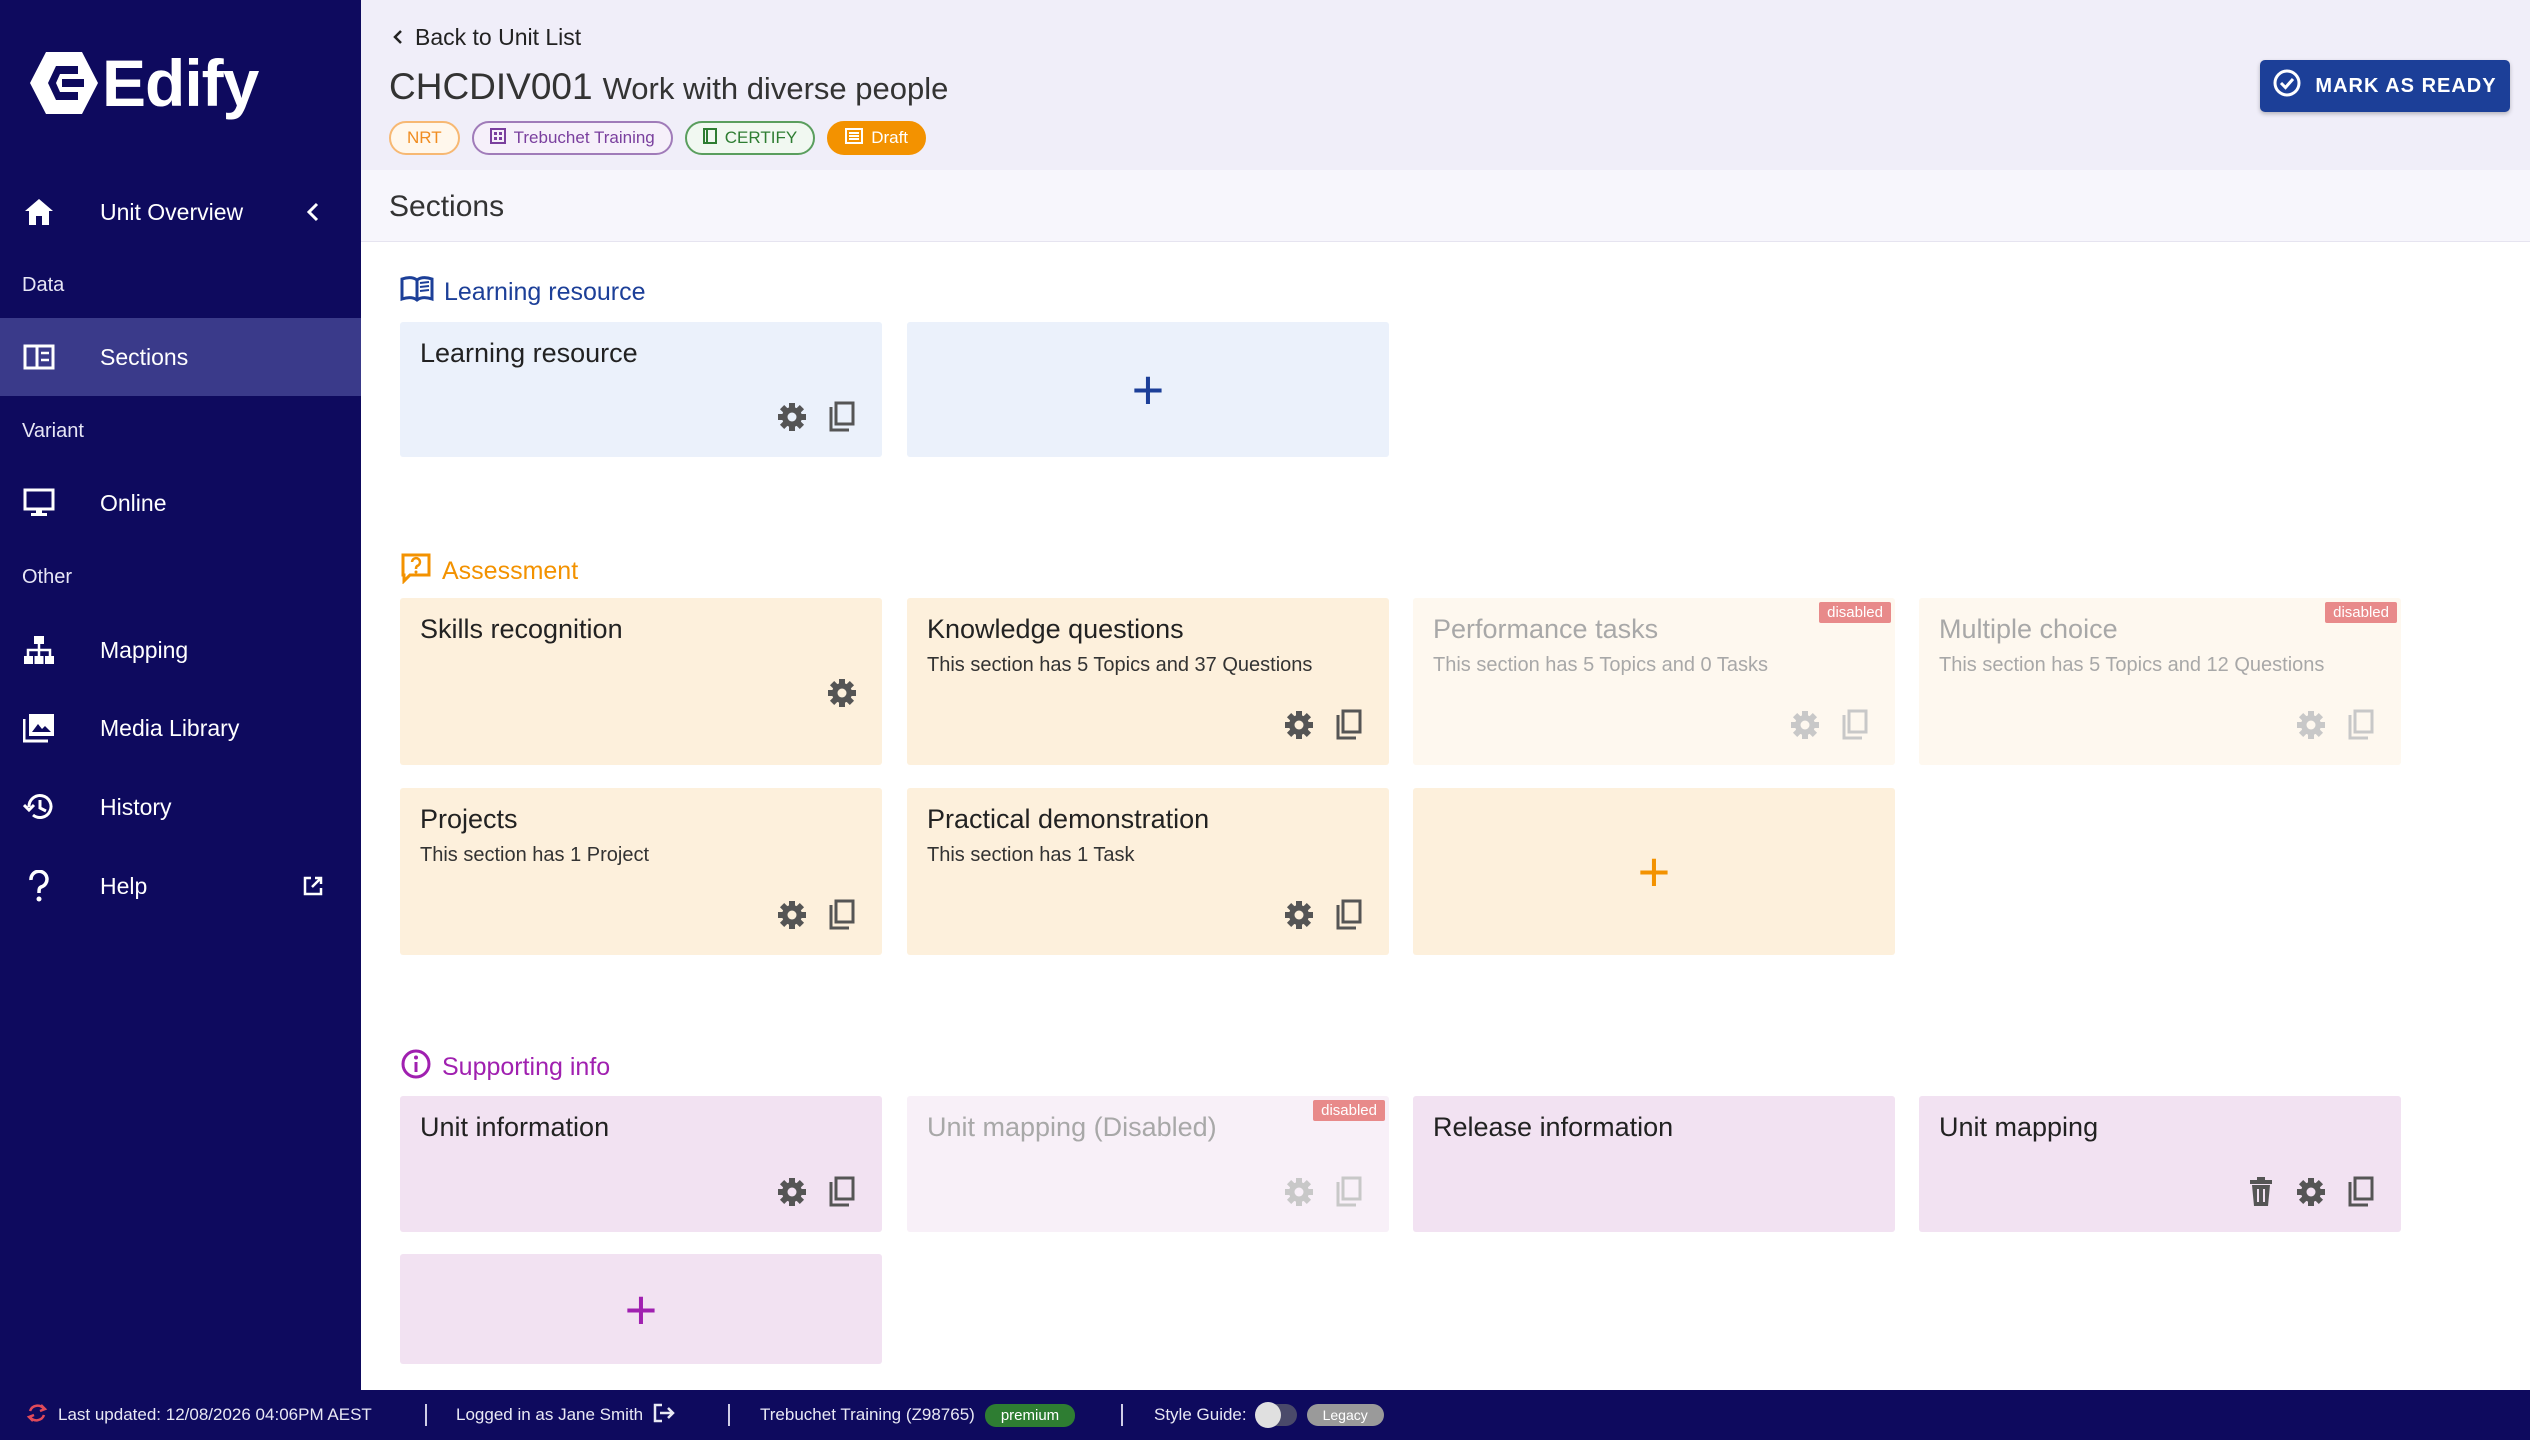 The height and width of the screenshot is (1440, 2530). I want to click on style-guide-toggle, so click(1275, 1415).